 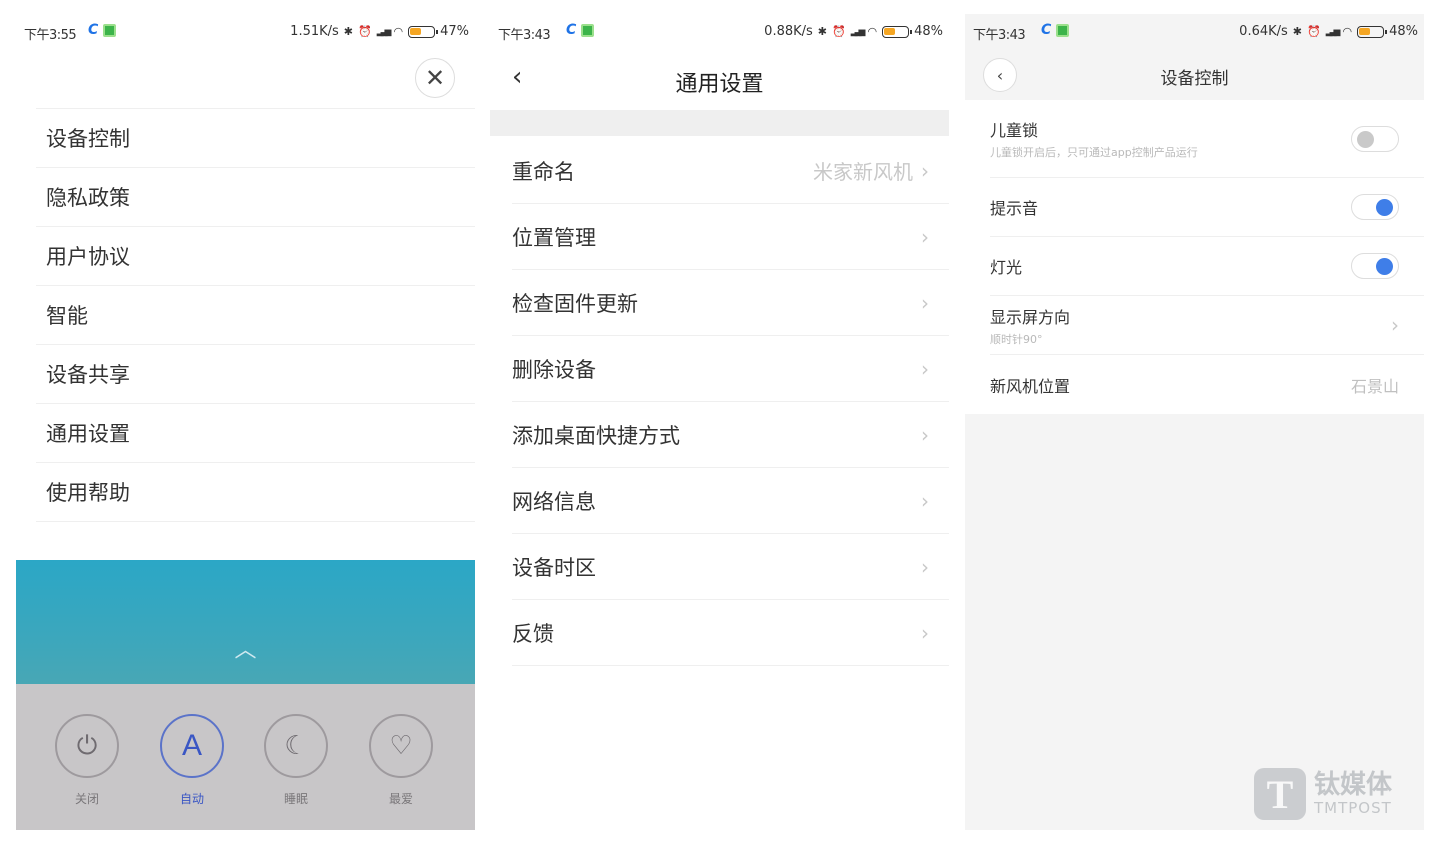 I want to click on menu-item-smart: 智能, so click(x=255, y=315).